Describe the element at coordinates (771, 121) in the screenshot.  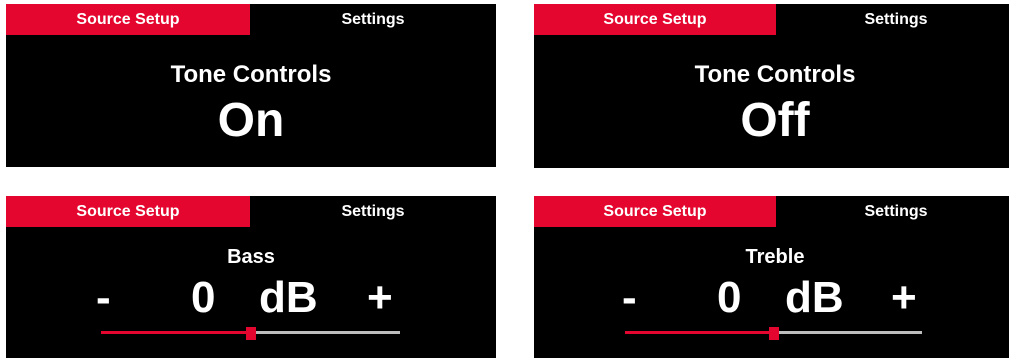
I see `tone-controls-value: Off` at that location.